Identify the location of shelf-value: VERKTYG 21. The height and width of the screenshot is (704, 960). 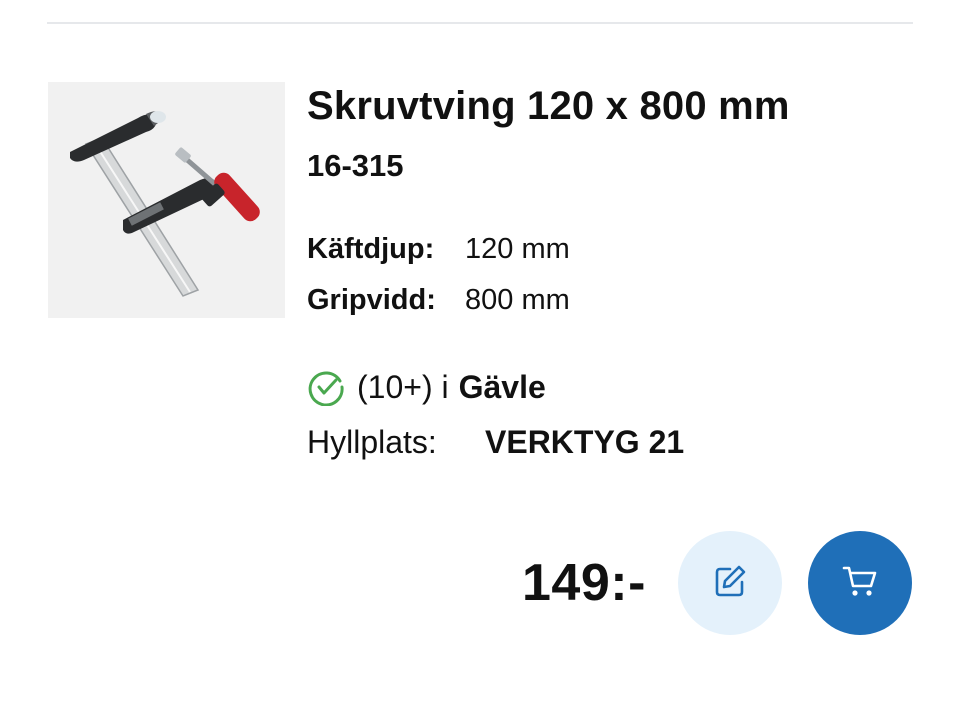
(585, 442).